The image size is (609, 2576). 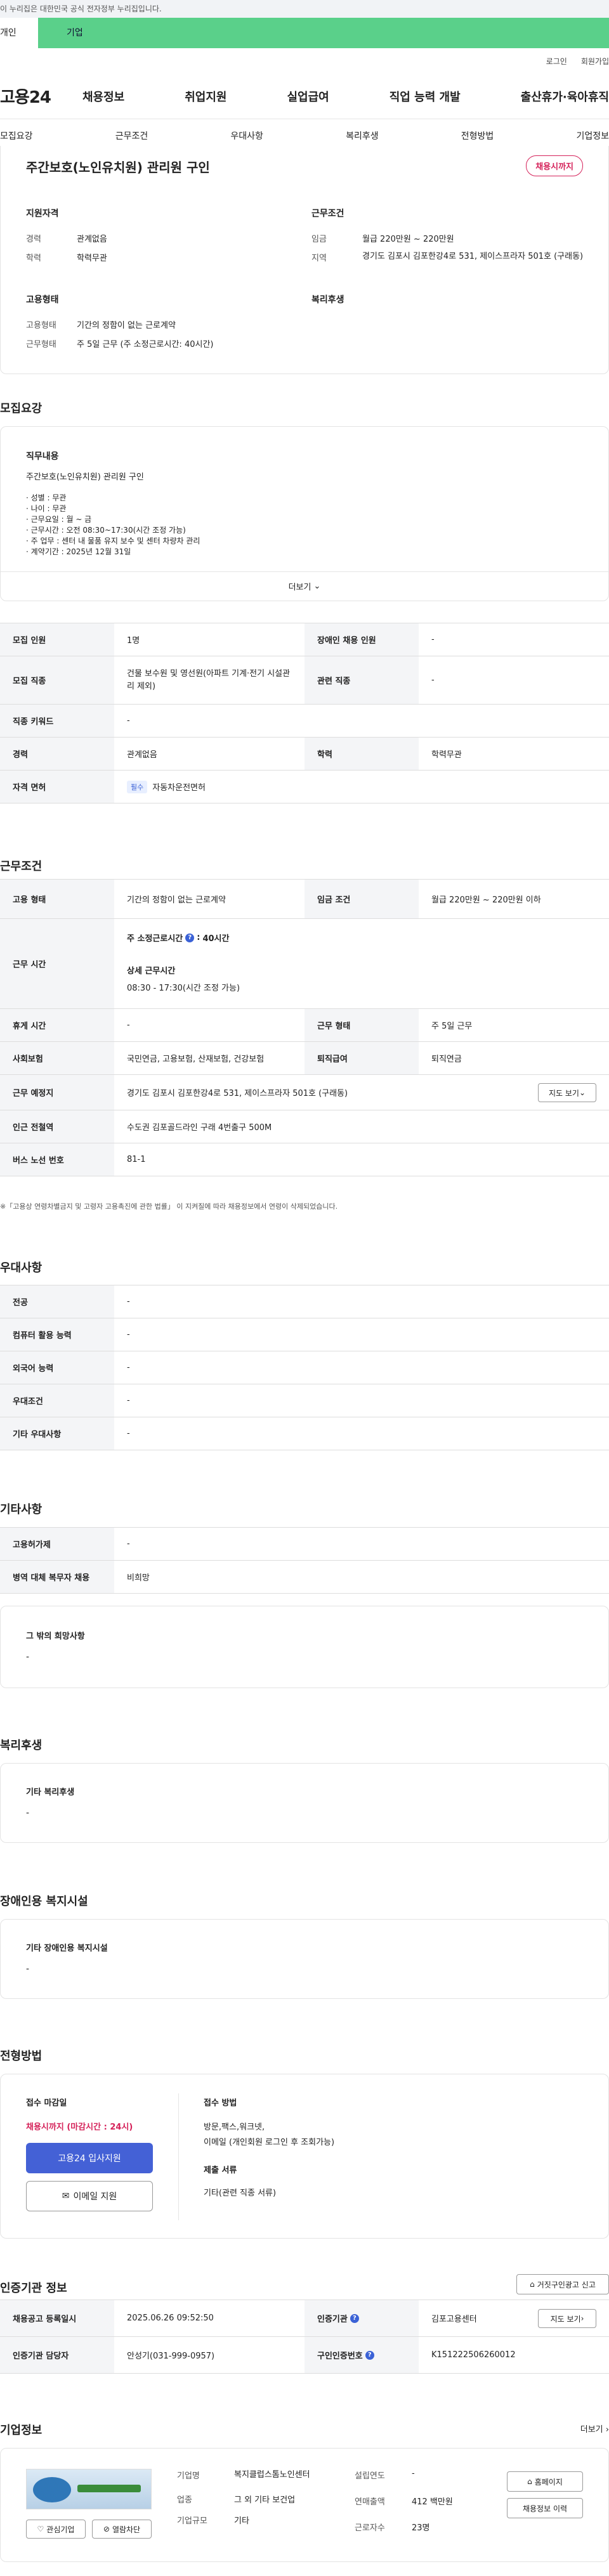 What do you see at coordinates (171, 2356) in the screenshot?
I see `manager-value: 안성기(031-999-0957)` at bounding box center [171, 2356].